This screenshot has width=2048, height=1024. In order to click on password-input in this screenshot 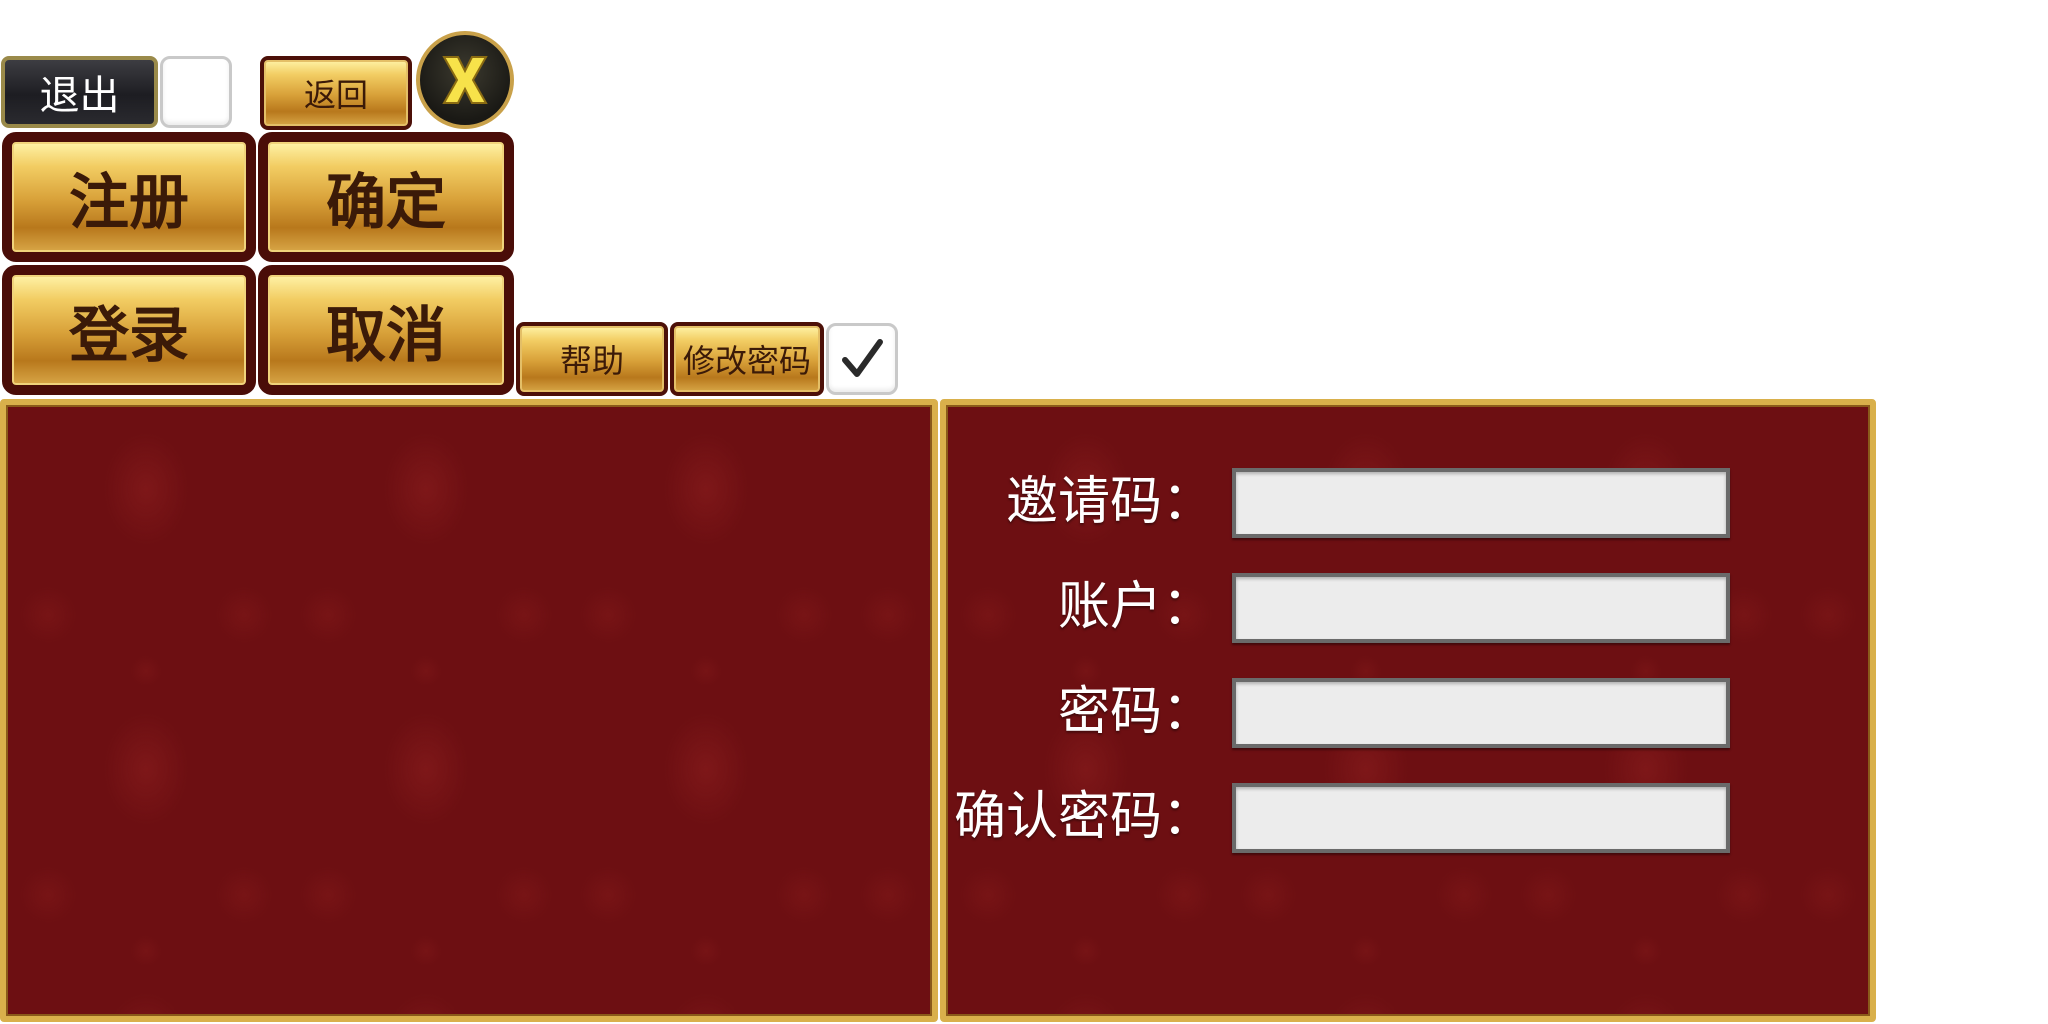, I will do `click(1481, 713)`.